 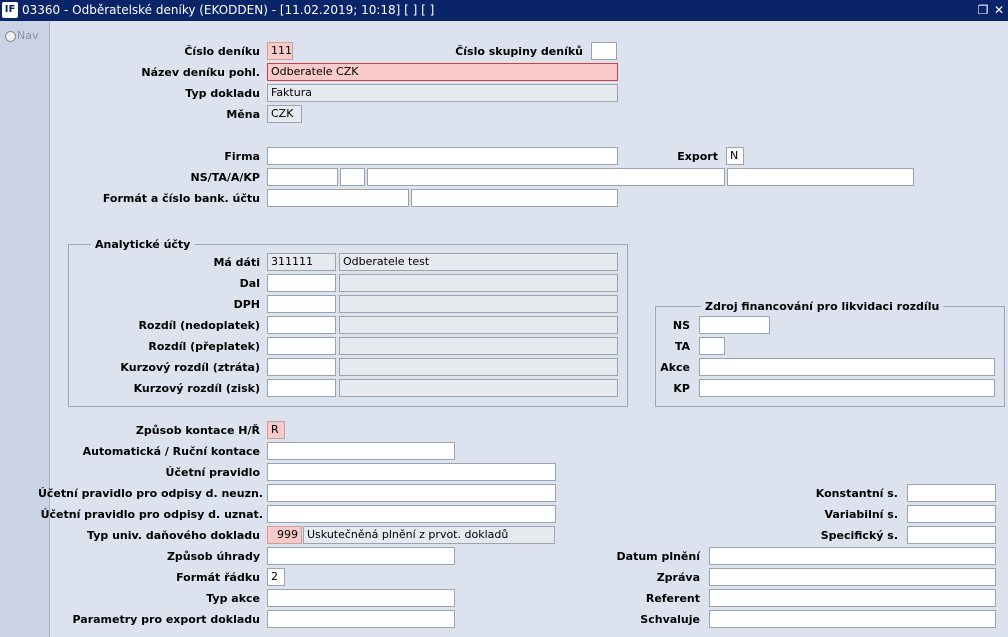 I want to click on ns-ta-label: NS/TA/A/KP, so click(x=225, y=177).